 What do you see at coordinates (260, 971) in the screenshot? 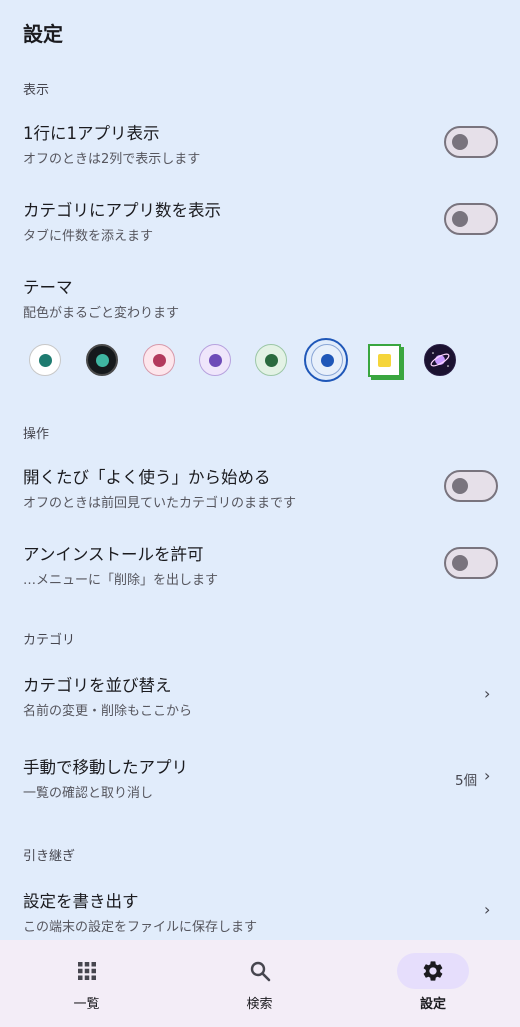
I see `search-icon` at bounding box center [260, 971].